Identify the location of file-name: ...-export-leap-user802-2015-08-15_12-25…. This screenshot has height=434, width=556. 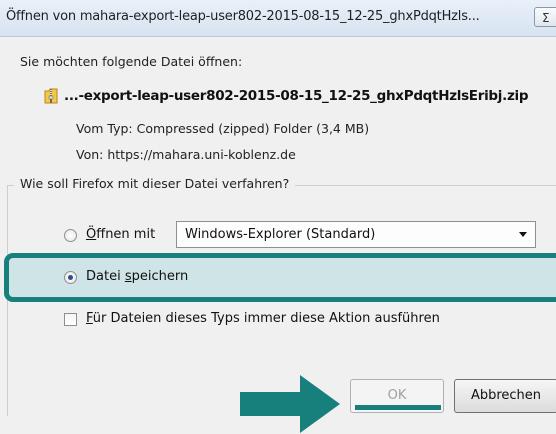
(296, 96).